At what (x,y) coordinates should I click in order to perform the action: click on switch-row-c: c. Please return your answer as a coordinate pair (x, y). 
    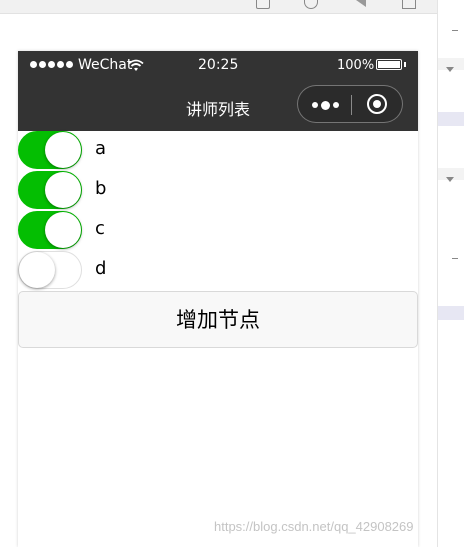
    Looking at the image, I should click on (218, 231).